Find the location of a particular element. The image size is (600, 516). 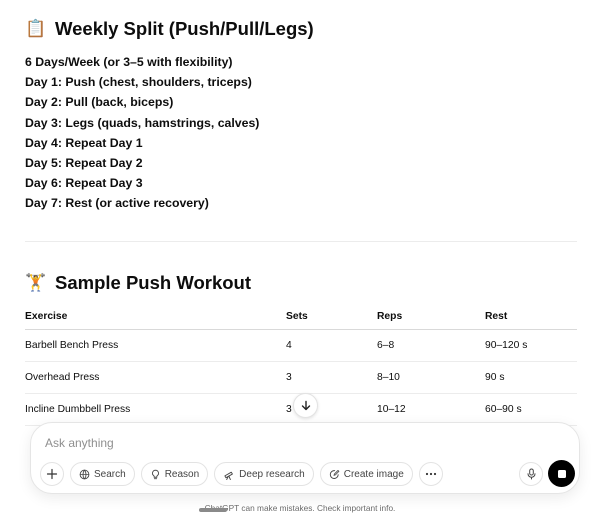

table-cell: 90–120 s is located at coordinates (531, 345).